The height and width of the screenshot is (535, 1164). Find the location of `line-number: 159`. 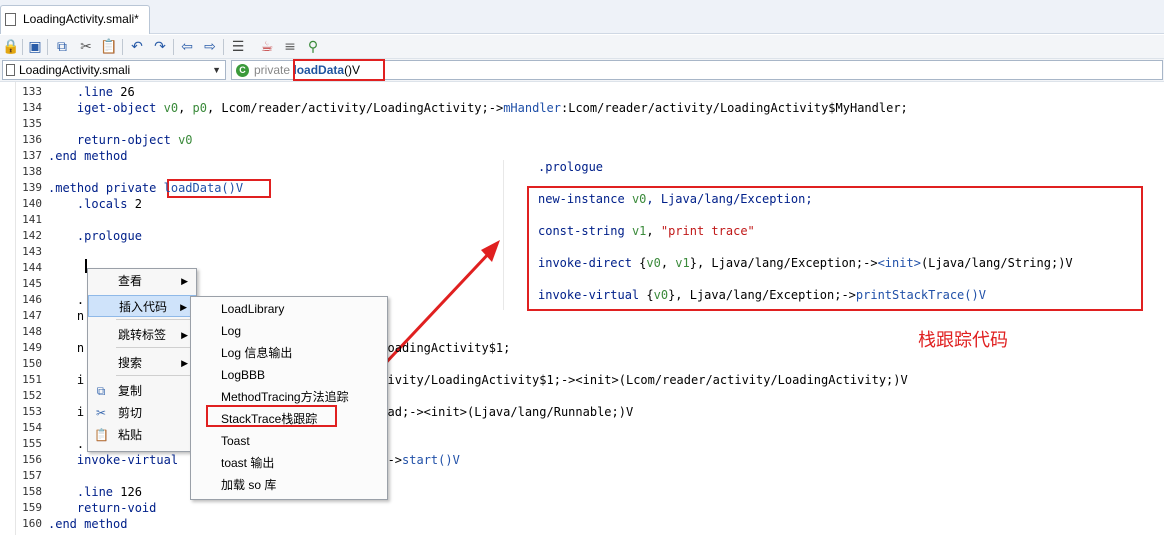

line-number: 159 is located at coordinates (32, 507).